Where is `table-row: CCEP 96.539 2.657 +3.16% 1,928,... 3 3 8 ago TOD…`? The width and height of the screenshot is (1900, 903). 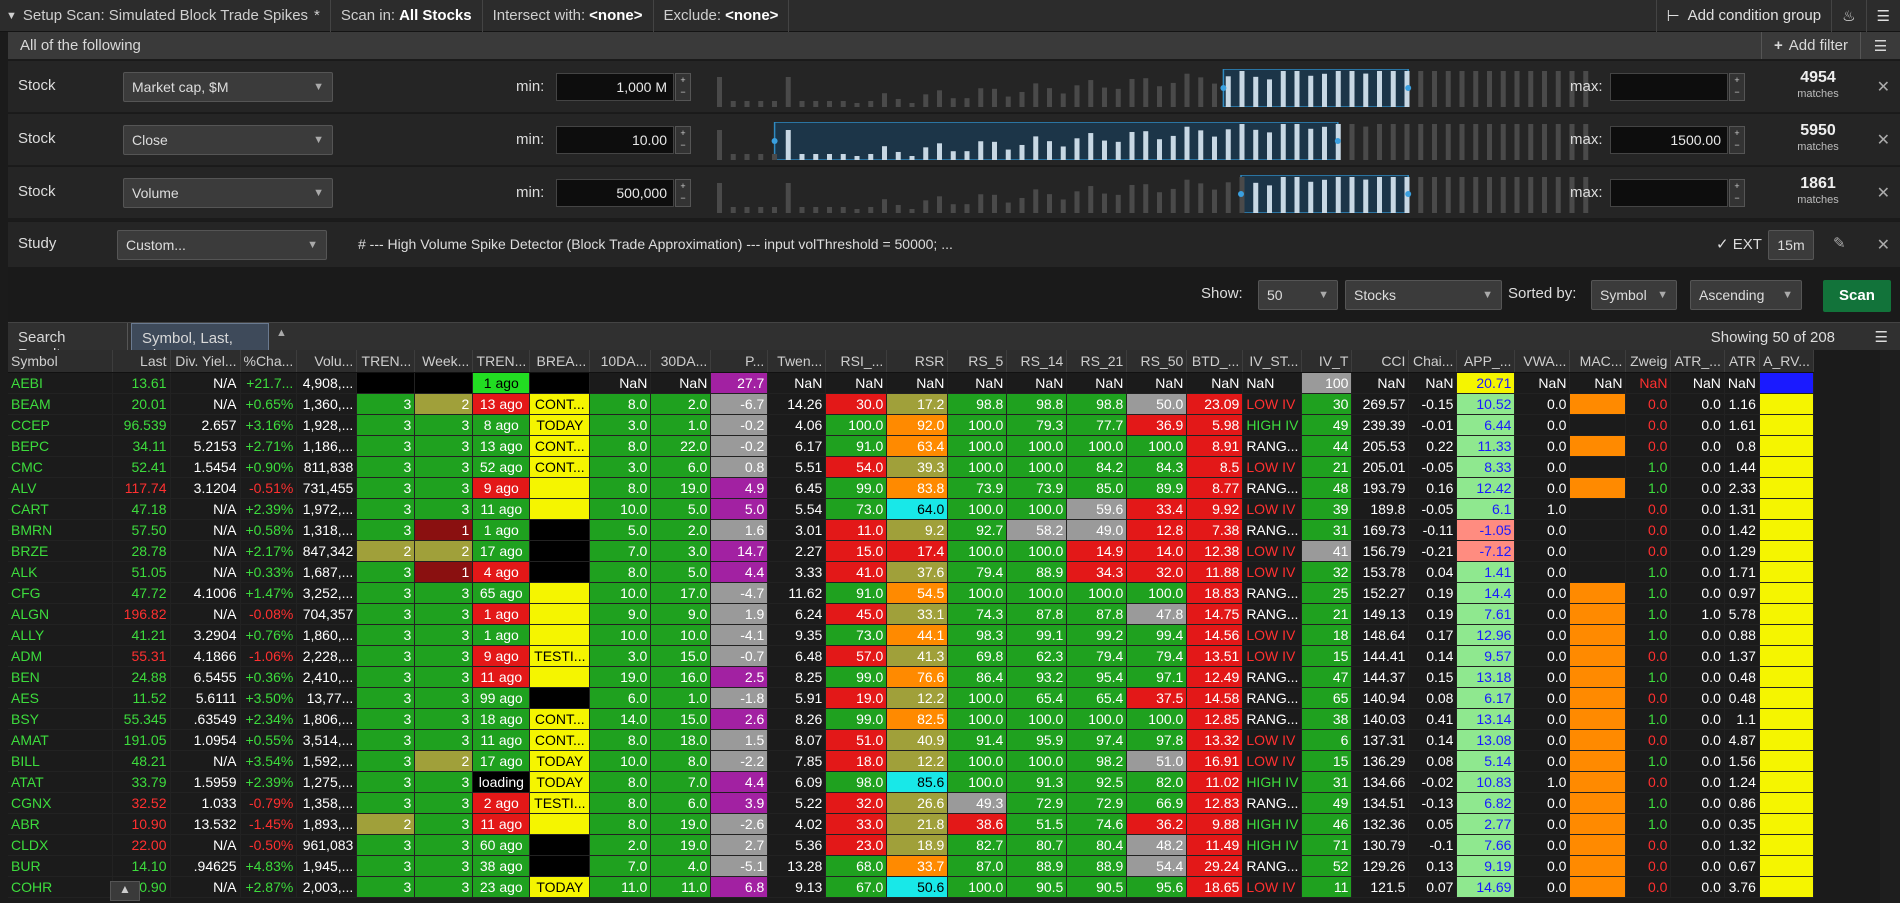
table-row: CCEP 96.539 2.657 +3.16% 1,928,... 3 3 8 ago TOD… is located at coordinates (911, 425).